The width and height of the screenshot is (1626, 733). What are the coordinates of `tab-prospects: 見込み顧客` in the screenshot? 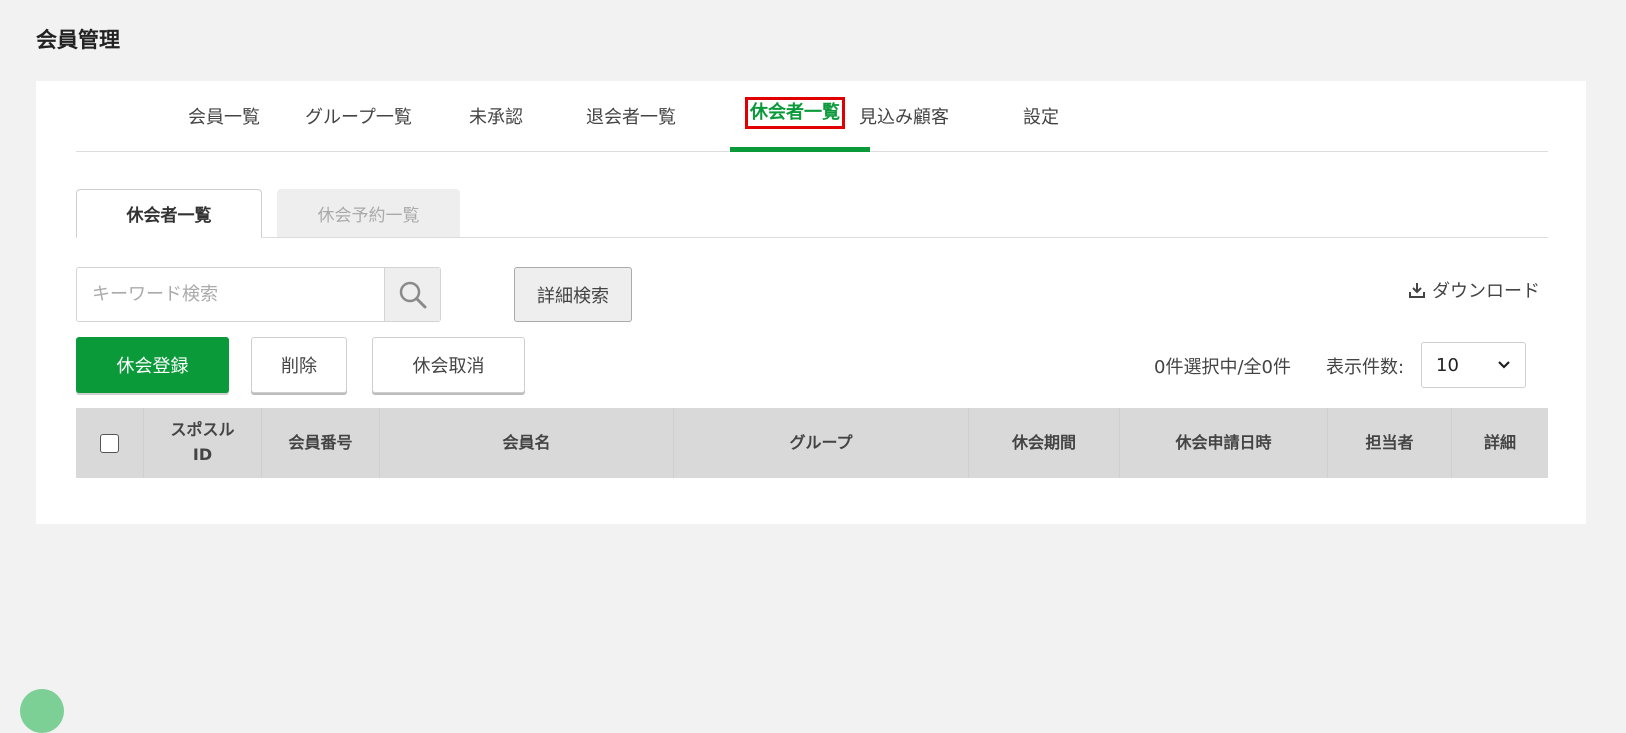 It's located at (904, 116).